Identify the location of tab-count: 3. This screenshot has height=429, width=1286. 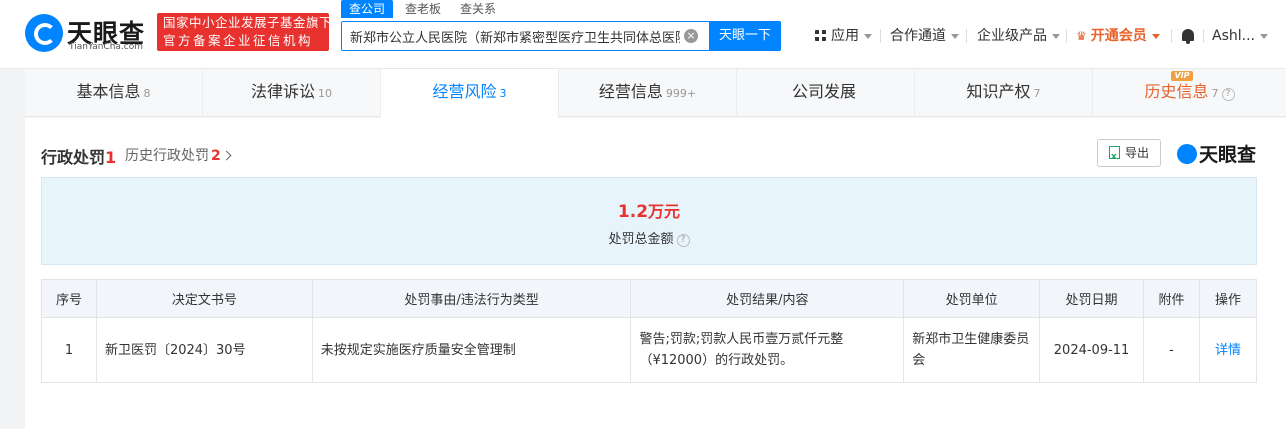
(503, 93).